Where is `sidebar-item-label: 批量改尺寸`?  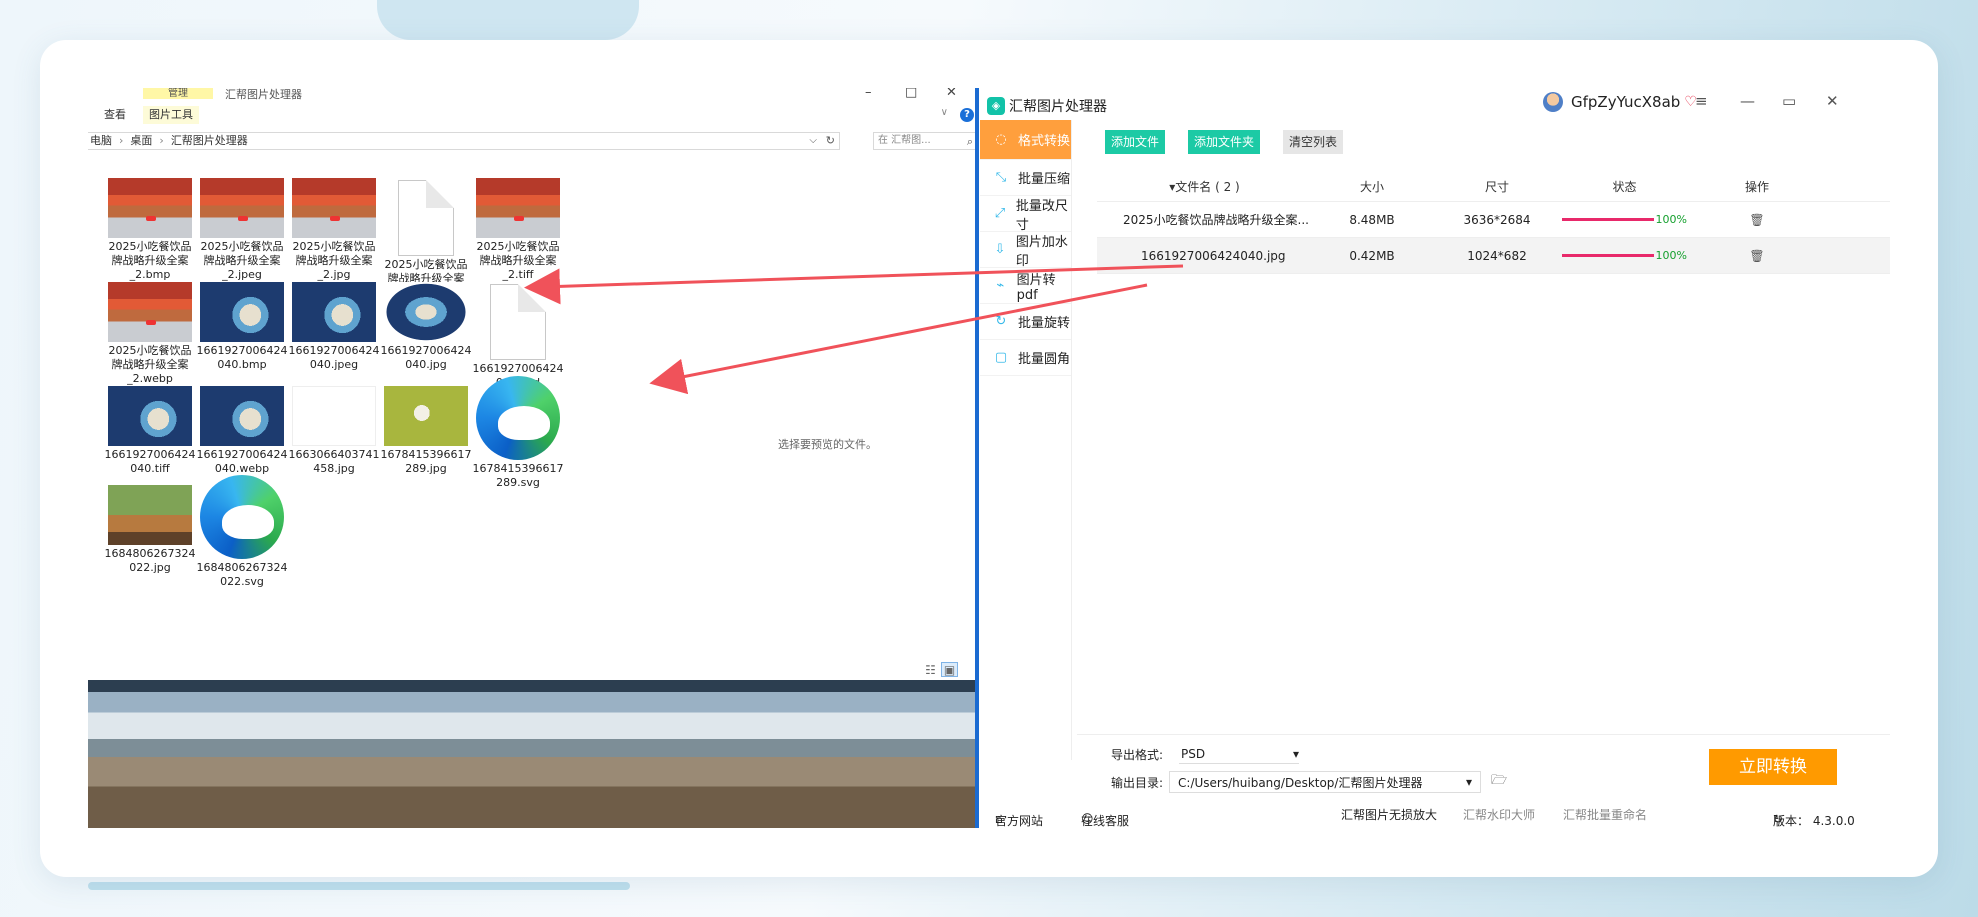
sidebar-item-label: 批量改尺寸 is located at coordinates (1041, 215).